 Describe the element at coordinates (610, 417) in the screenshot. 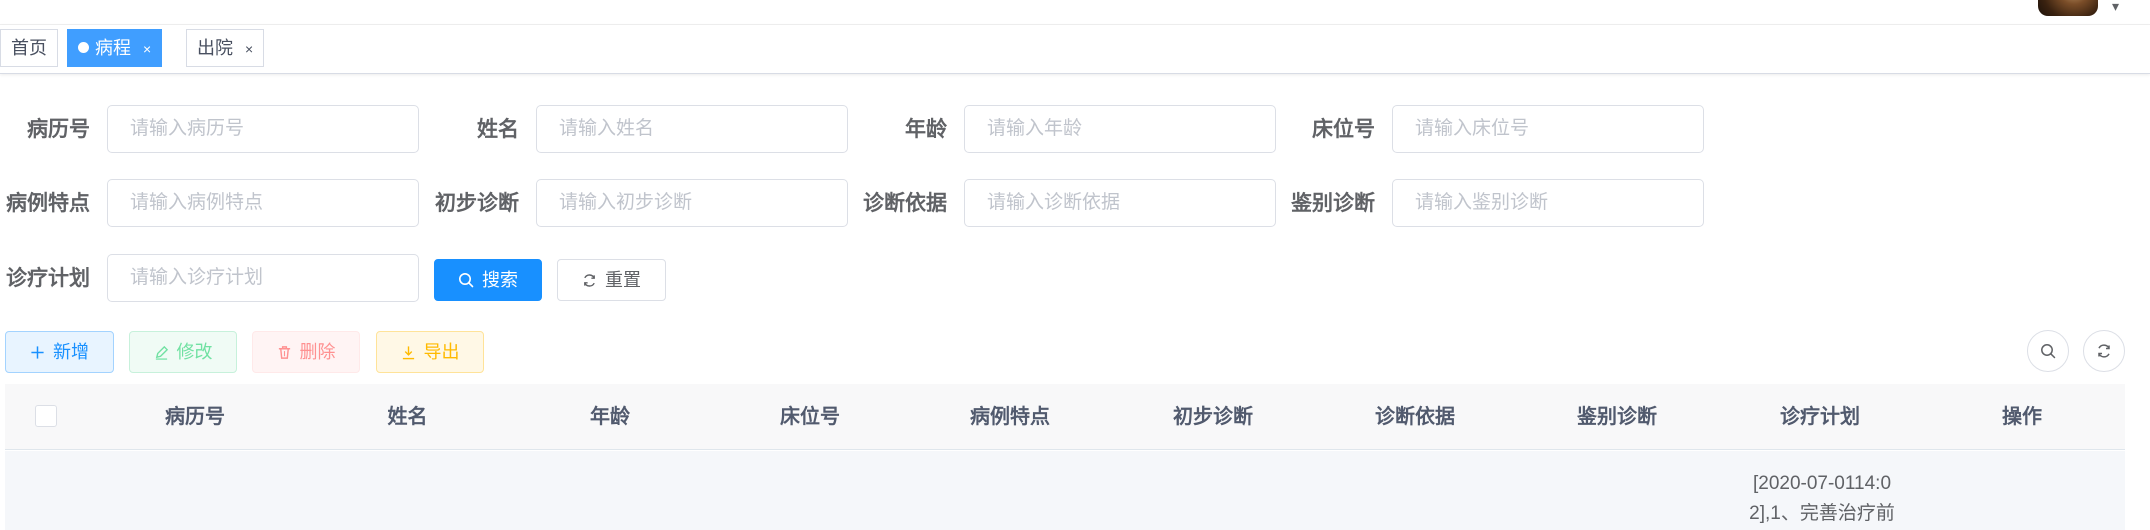

I see `column-header: 年龄` at that location.